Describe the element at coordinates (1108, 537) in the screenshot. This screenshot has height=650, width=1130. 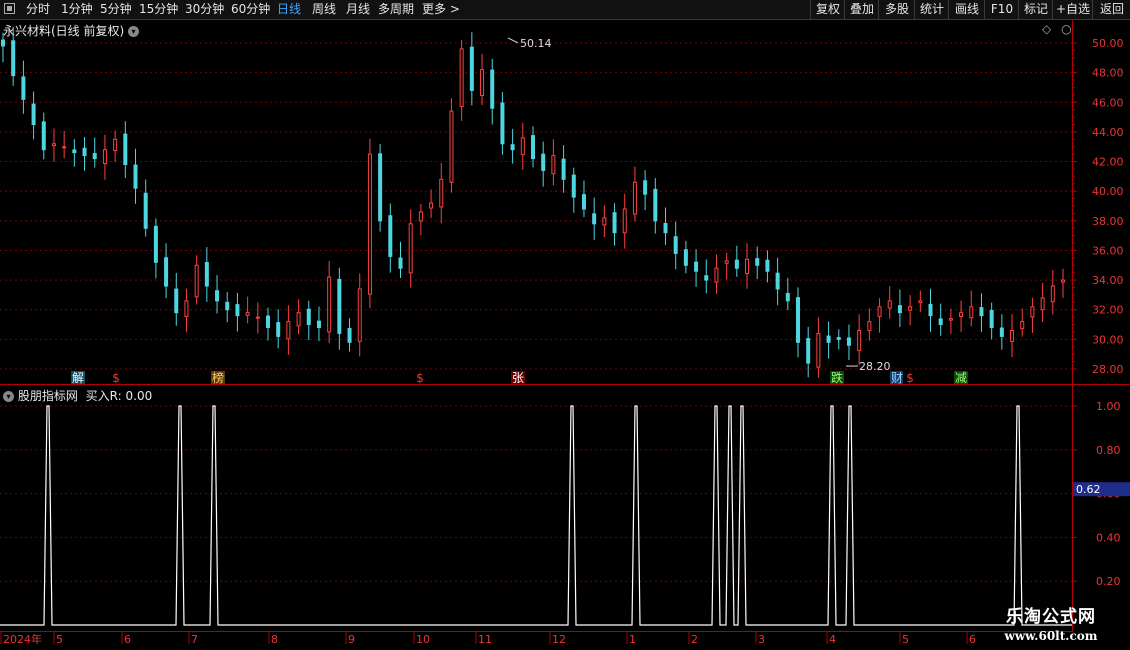
I see `indicator-axis-label: 0.40` at that location.